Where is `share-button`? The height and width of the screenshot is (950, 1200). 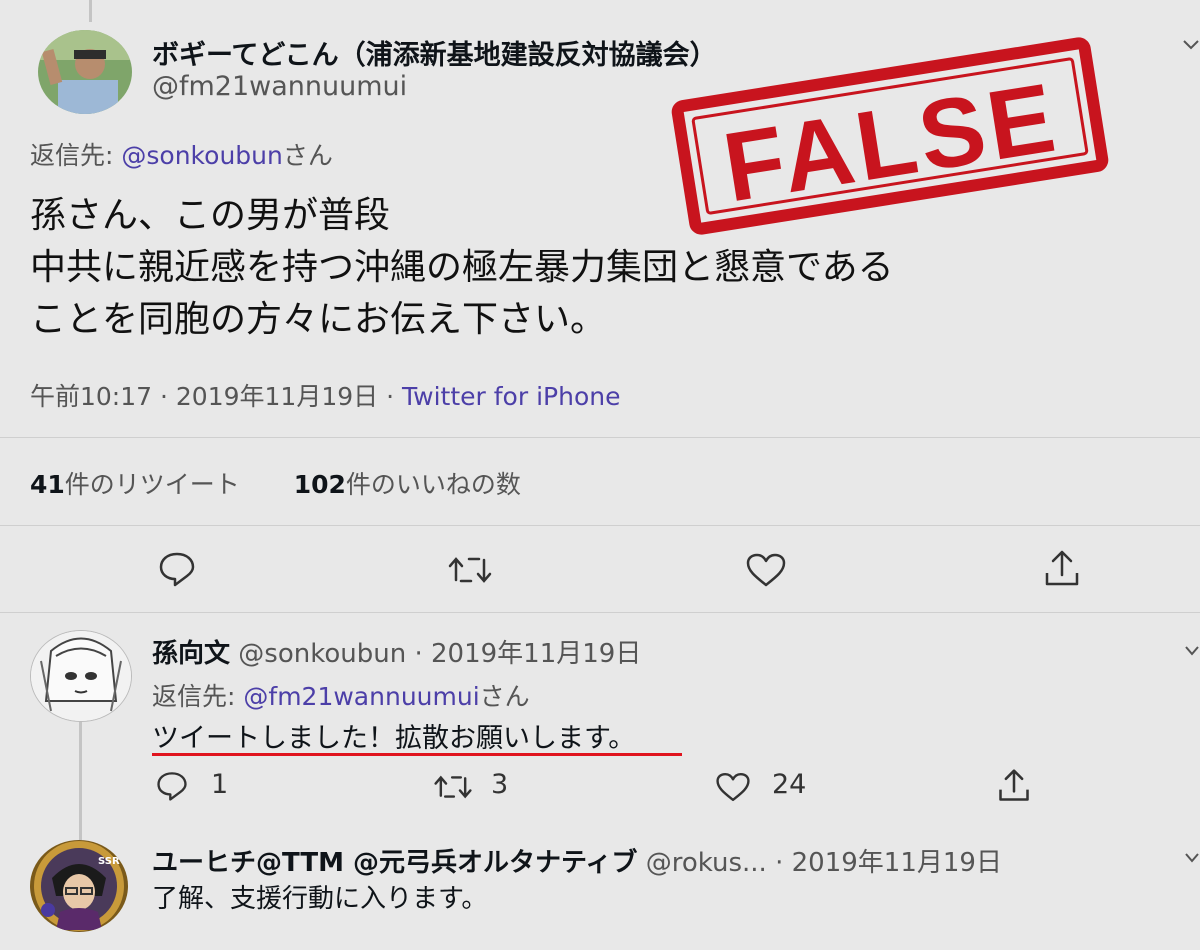 share-button is located at coordinates (1062, 569).